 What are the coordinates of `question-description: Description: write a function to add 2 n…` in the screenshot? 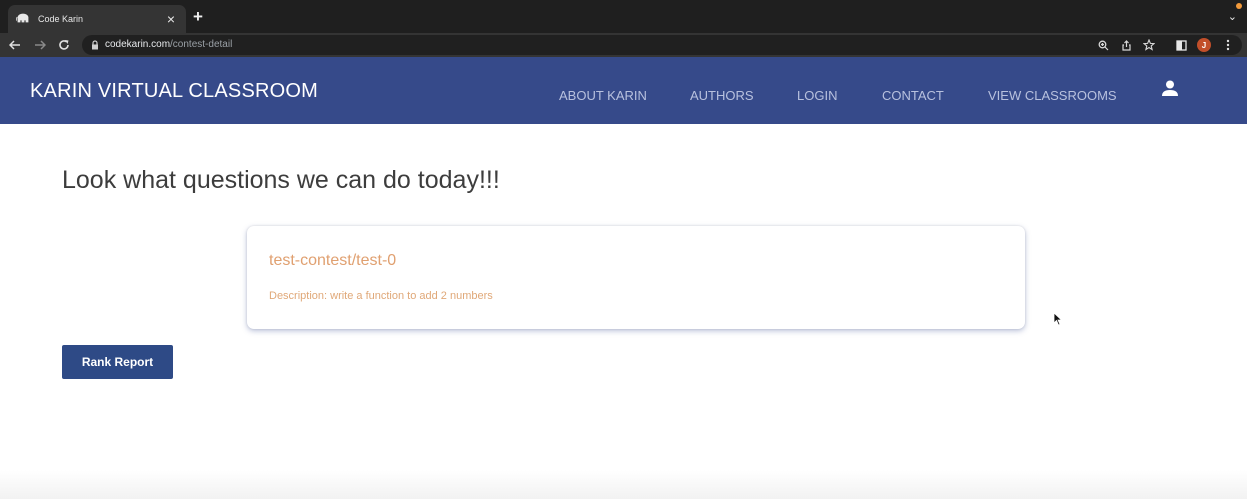 It's located at (381, 296).